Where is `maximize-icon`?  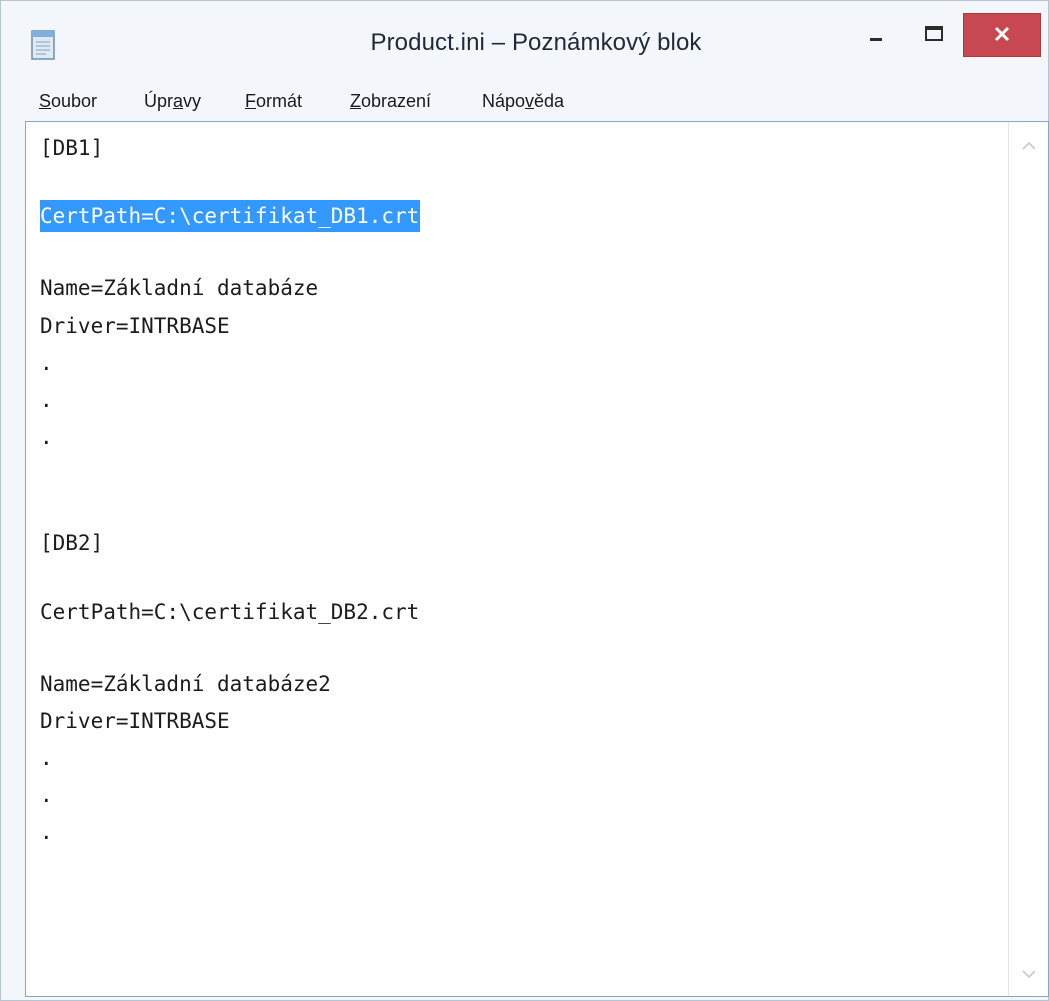
maximize-icon is located at coordinates (934, 33).